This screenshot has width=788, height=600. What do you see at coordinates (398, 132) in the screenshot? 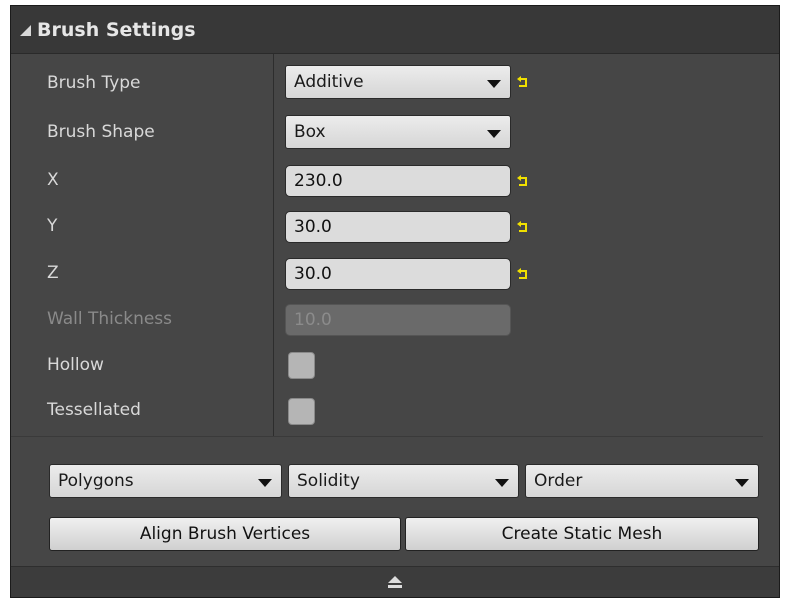
I see `brush-shape-dropdown: Box` at bounding box center [398, 132].